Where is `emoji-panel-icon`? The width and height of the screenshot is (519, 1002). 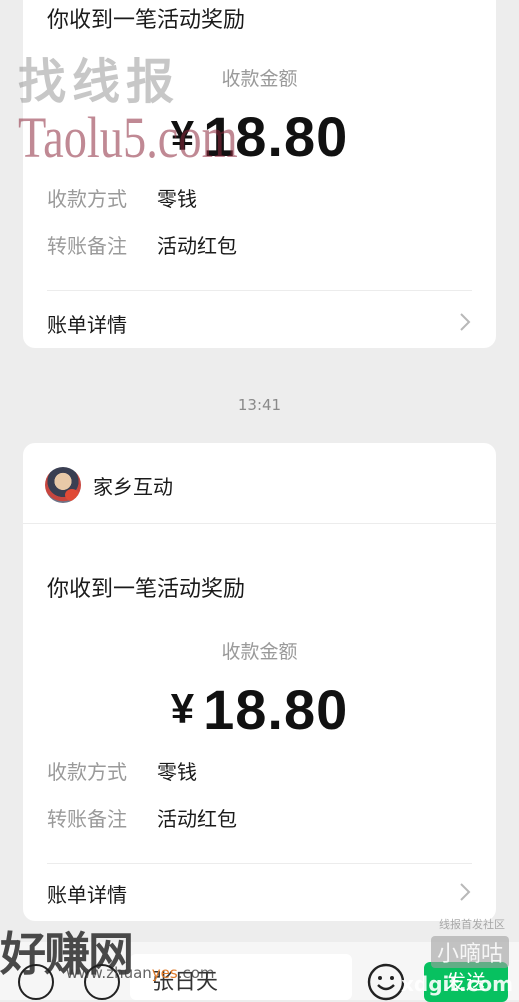
emoji-panel-icon is located at coordinates (102, 982).